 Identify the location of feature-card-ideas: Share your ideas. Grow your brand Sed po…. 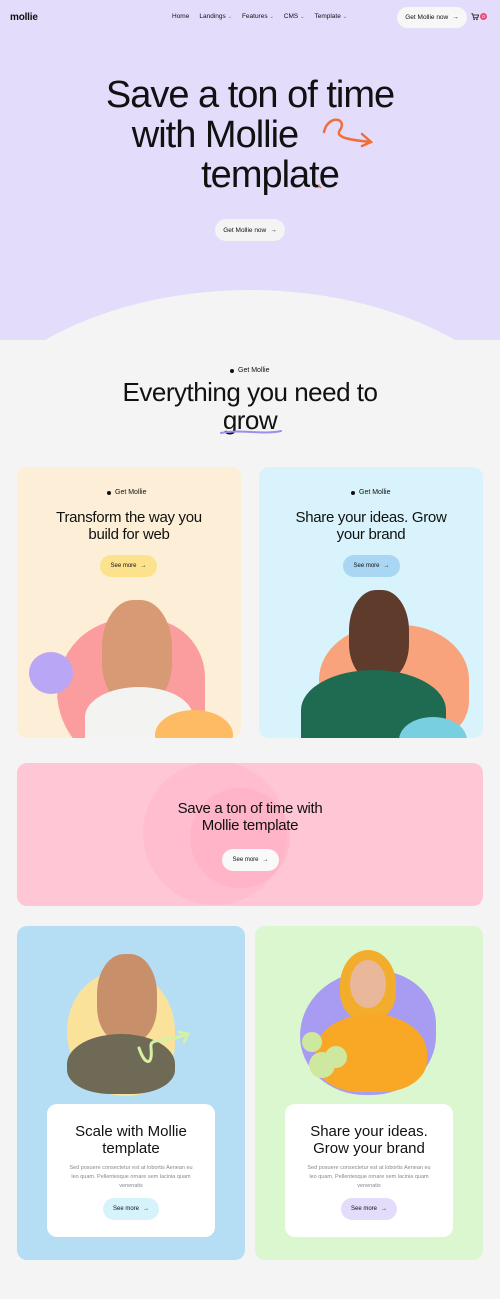
(369, 1093).